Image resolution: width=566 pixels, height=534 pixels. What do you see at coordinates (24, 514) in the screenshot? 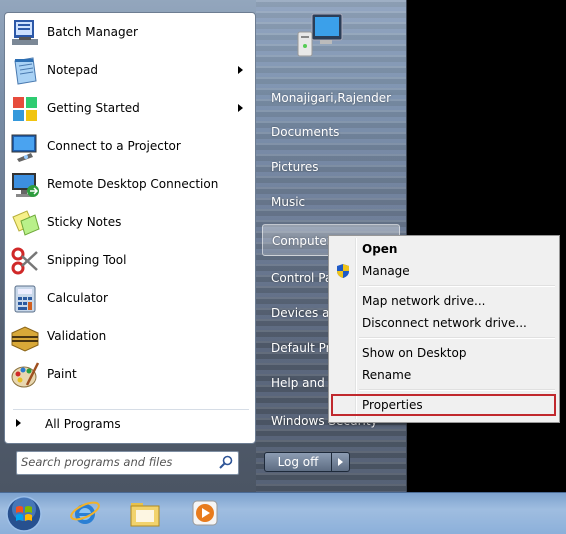
I see `start-button` at bounding box center [24, 514].